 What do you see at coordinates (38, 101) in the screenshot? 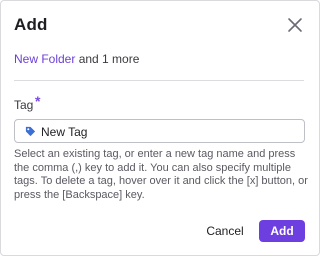
I see `required-marker: *` at bounding box center [38, 101].